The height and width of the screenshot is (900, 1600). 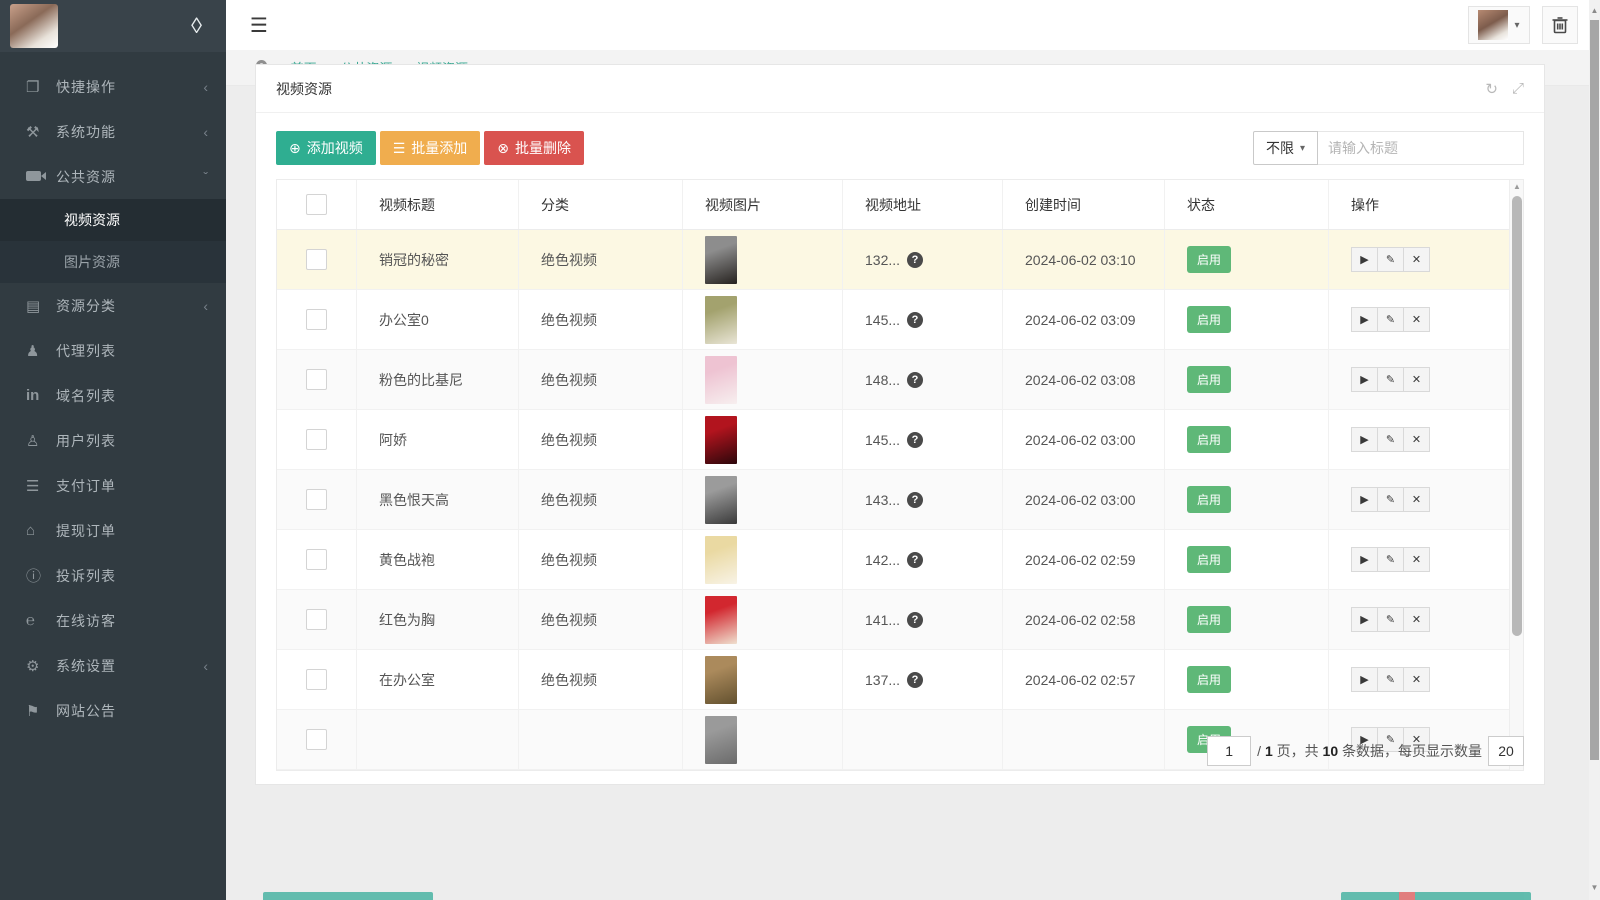 I want to click on refresh-icon: ↻, so click(x=1491, y=89).